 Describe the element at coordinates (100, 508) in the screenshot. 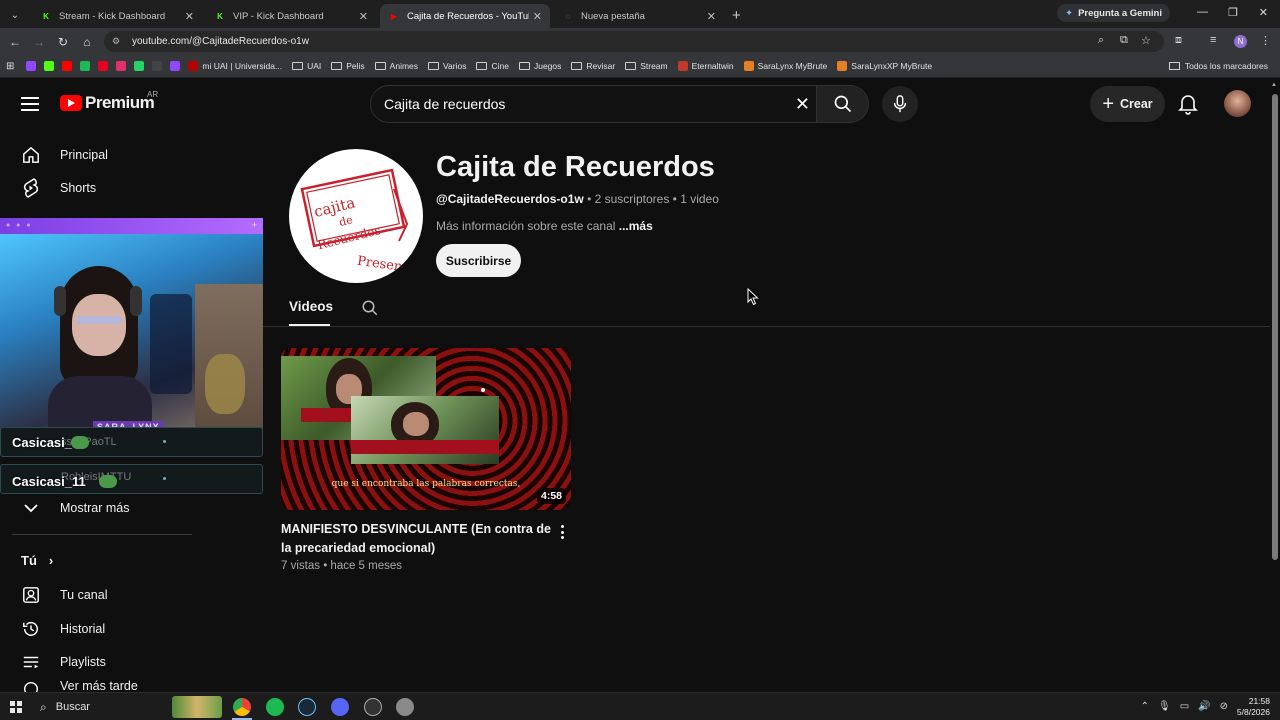

I see `show-more-button: Mostrar más` at that location.